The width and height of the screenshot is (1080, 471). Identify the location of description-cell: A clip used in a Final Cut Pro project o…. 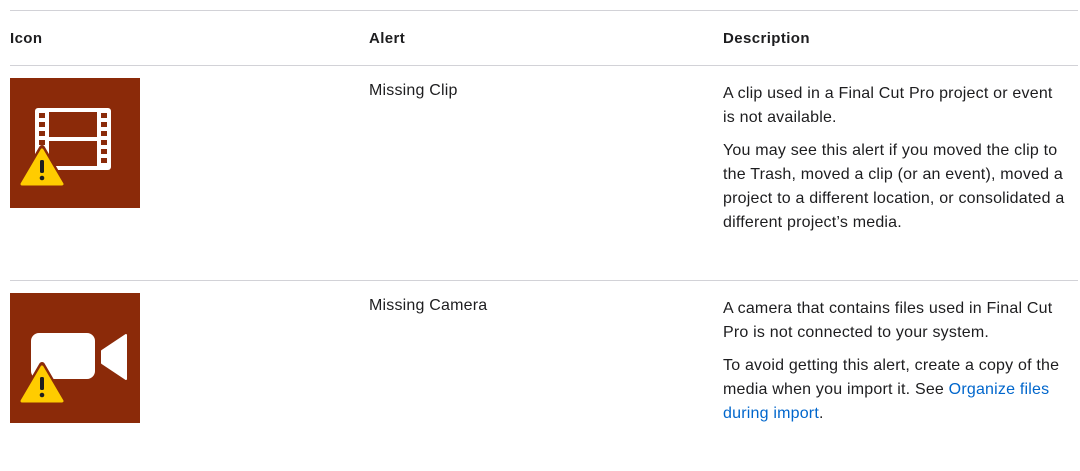
(895, 163).